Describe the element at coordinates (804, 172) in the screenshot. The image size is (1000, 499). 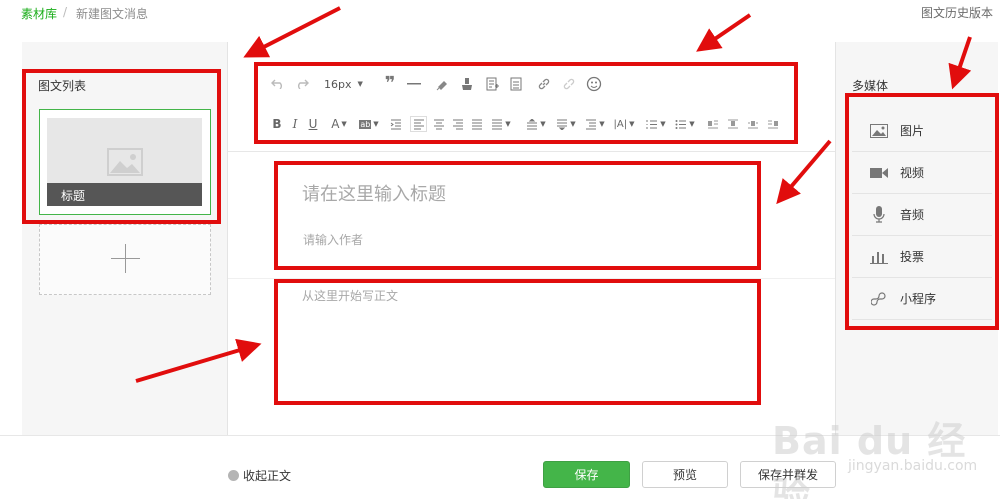
I see `arrow-to-title-author` at that location.